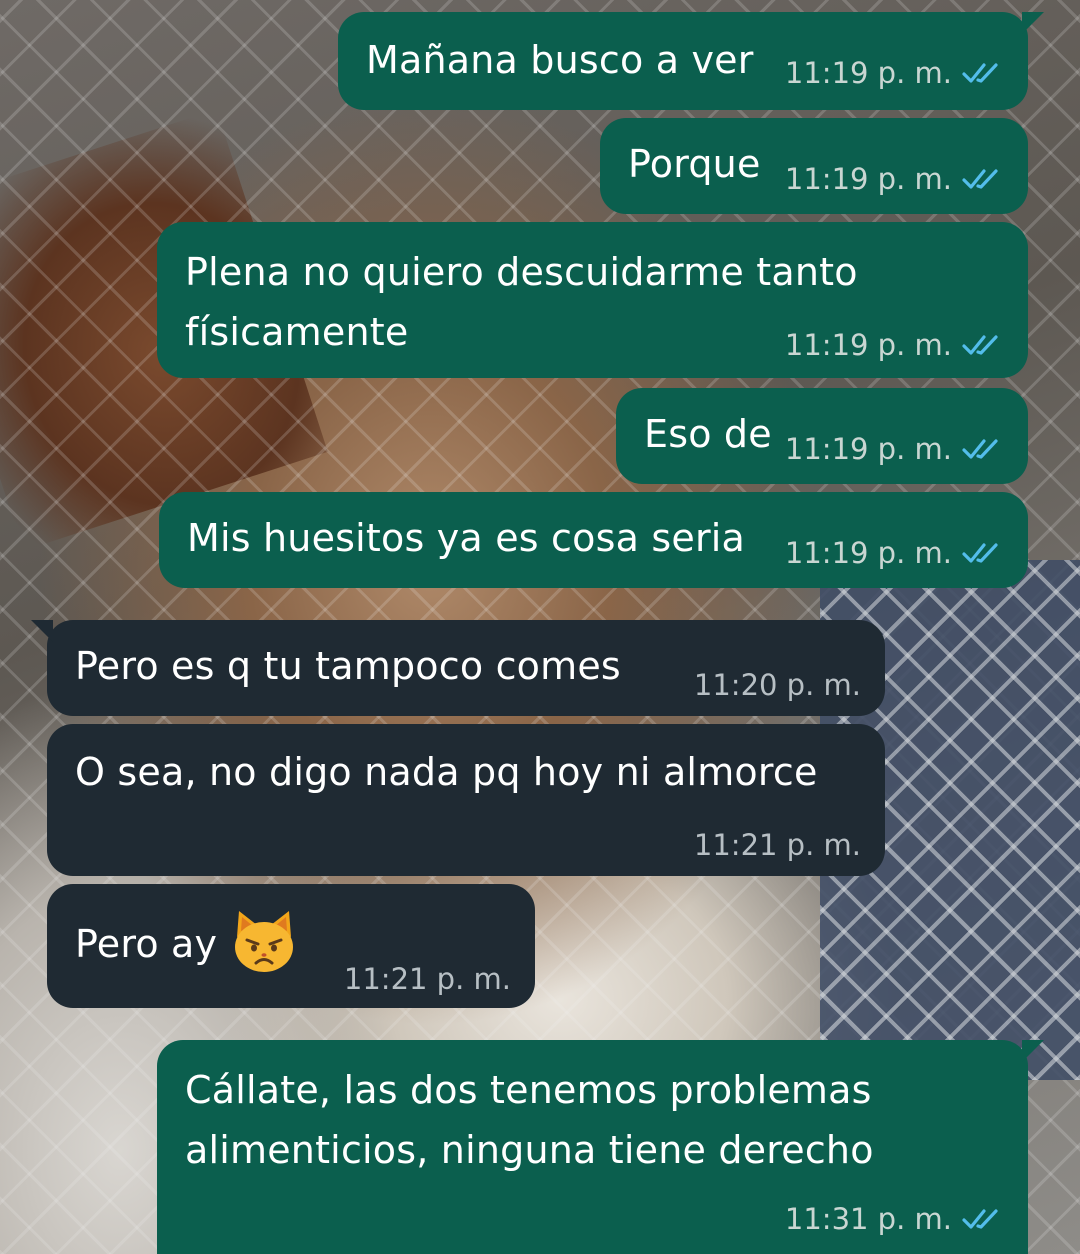 The width and height of the screenshot is (1080, 1254). What do you see at coordinates (187, 943) in the screenshot?
I see `message-text: Pero ay` at bounding box center [187, 943].